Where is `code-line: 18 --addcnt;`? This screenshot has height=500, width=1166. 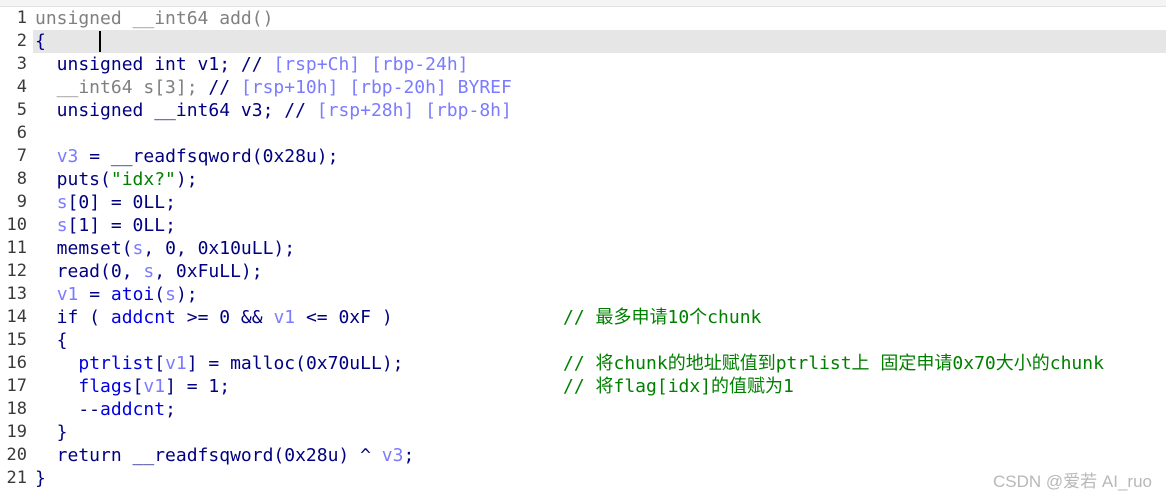 code-line: 18 --addcnt; is located at coordinates (583, 409).